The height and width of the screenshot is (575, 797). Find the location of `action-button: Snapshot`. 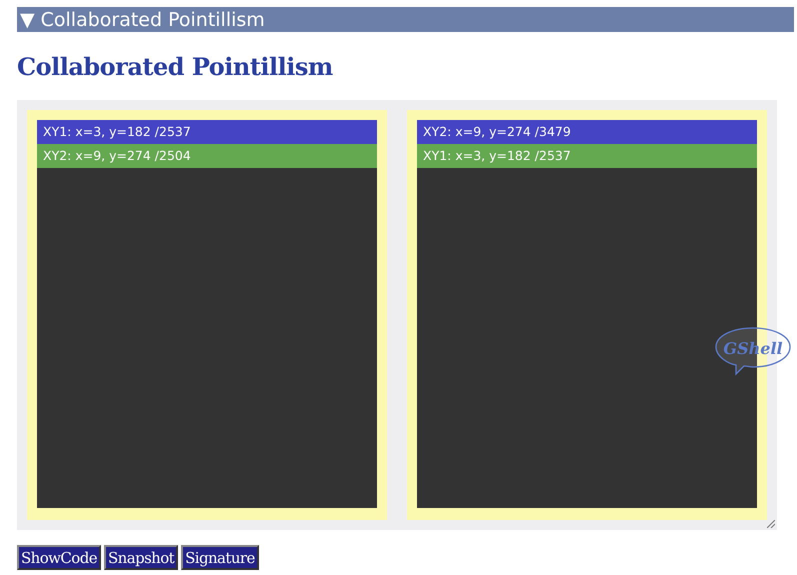

action-button: Snapshot is located at coordinates (141, 557).